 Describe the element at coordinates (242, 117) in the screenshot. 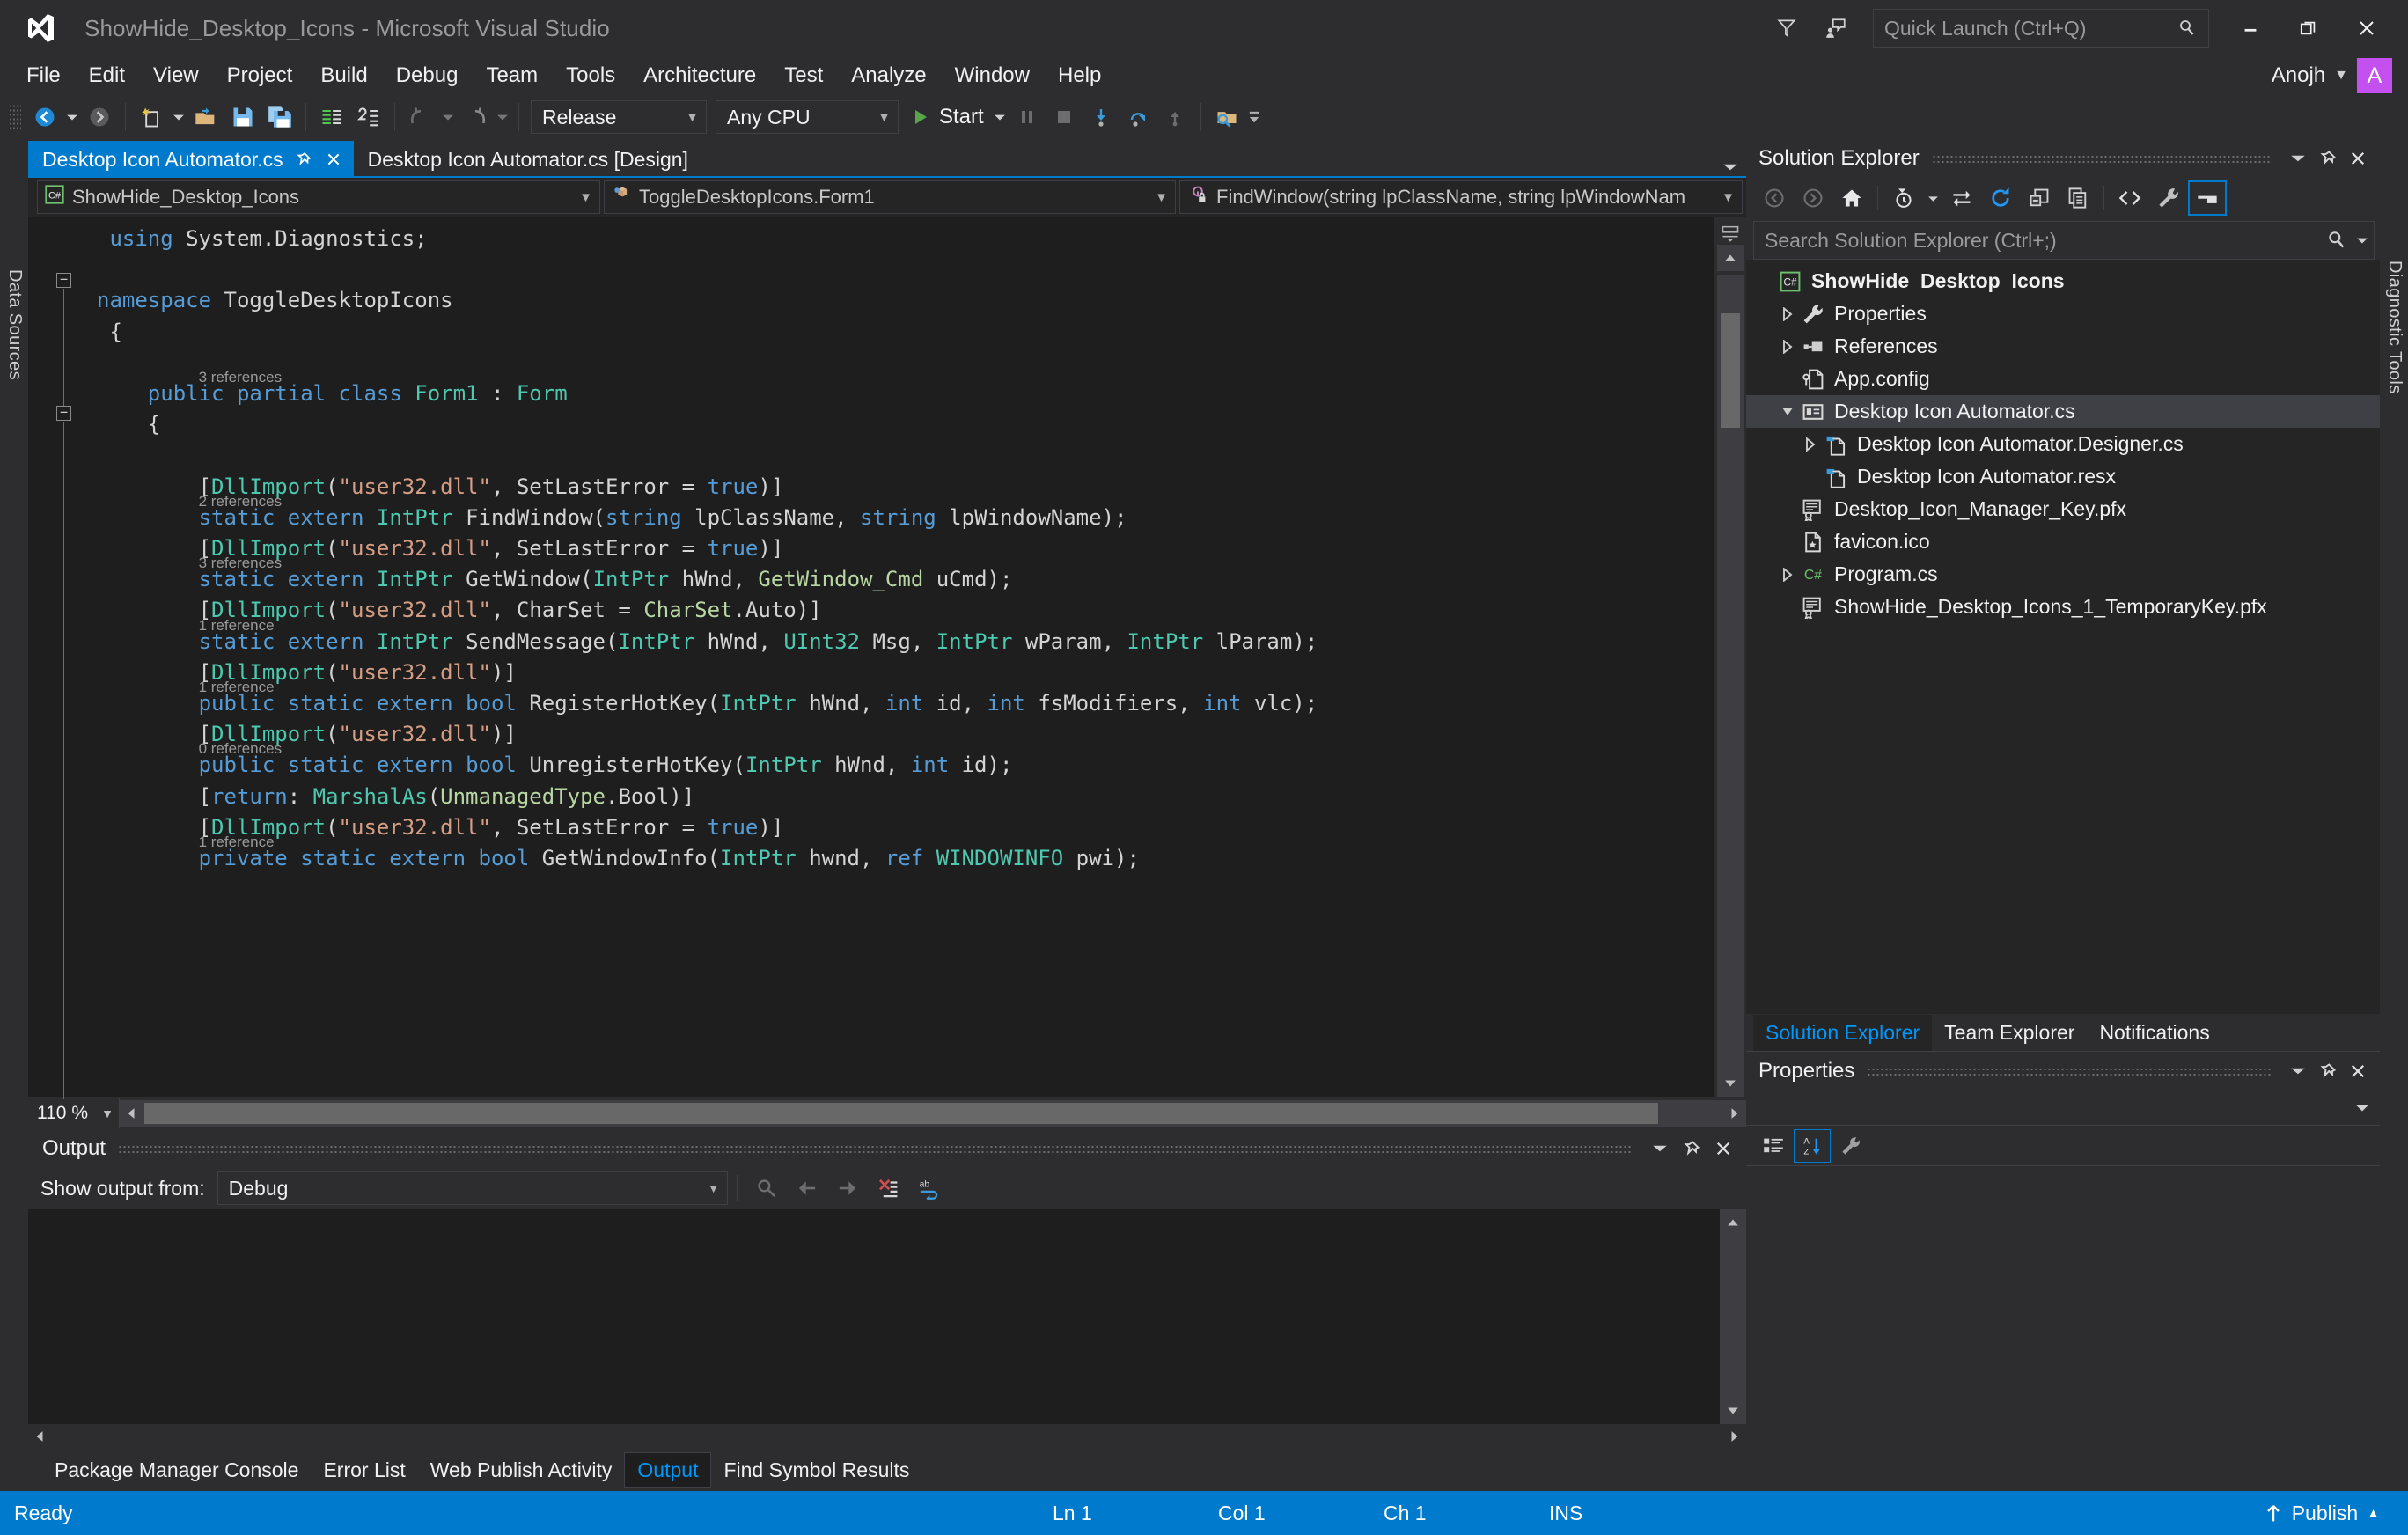

I see `save-icon` at that location.